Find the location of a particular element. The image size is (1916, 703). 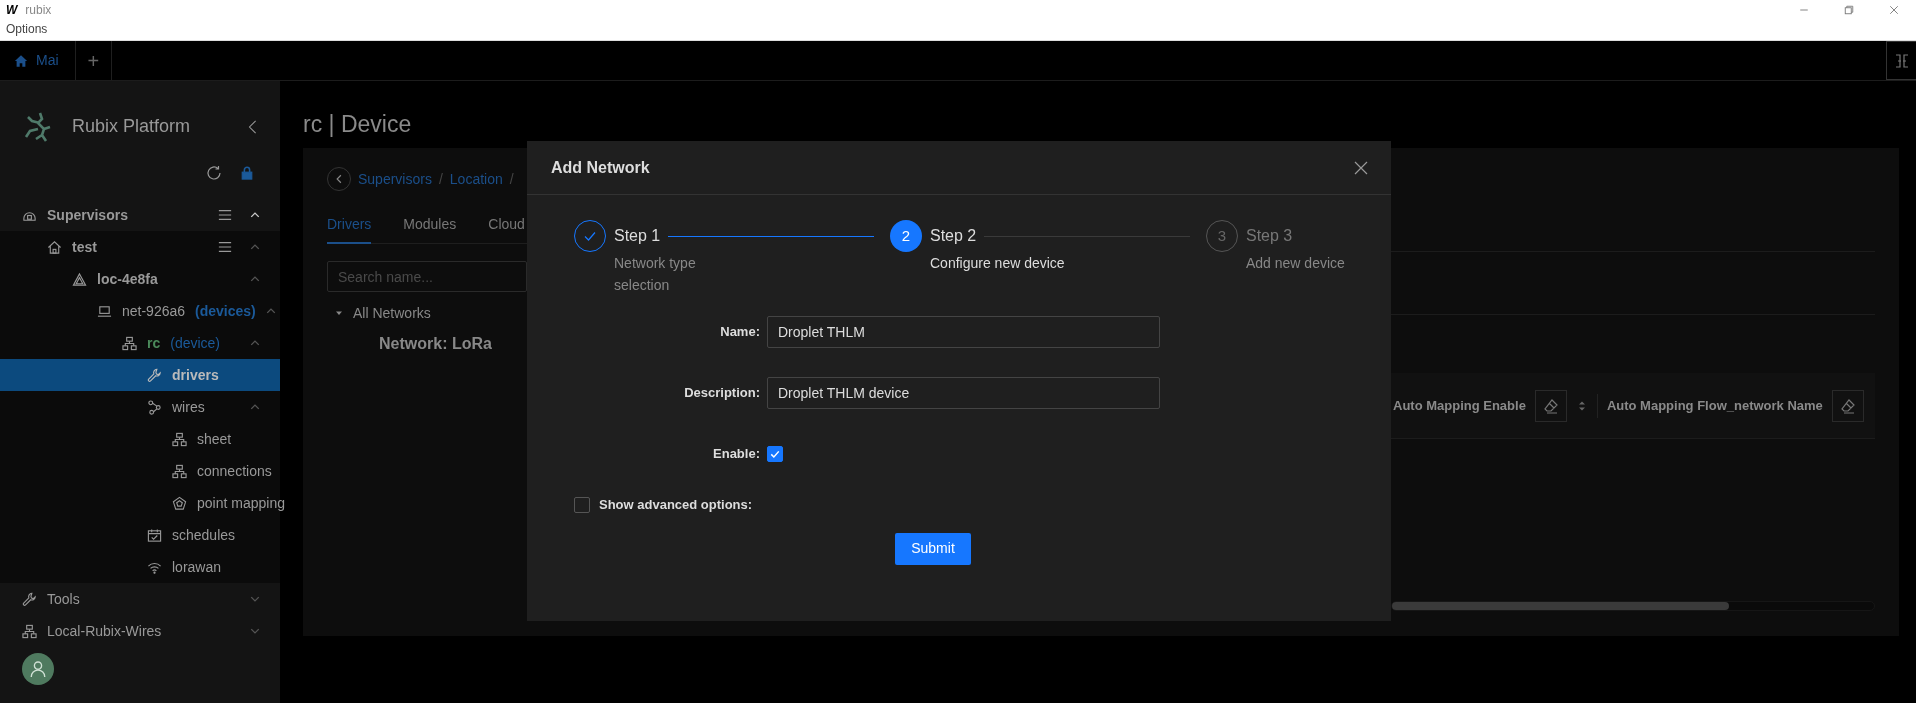

field-label: Enable: is located at coordinates (736, 454).